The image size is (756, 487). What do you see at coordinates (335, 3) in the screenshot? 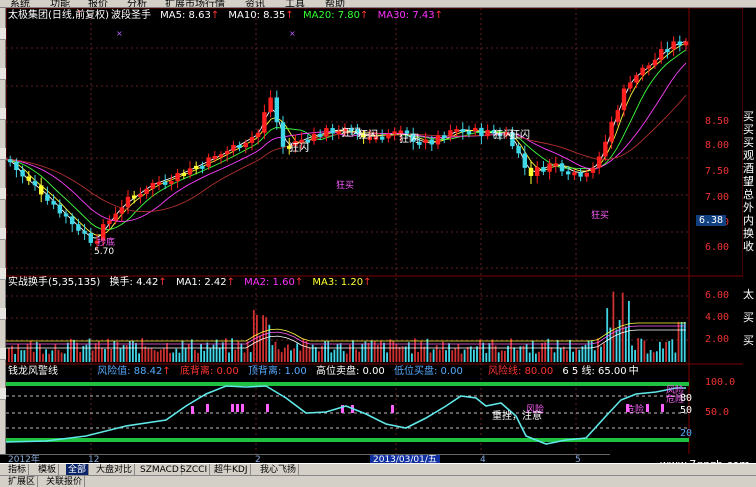
I see `menu-help: 帮助` at bounding box center [335, 3].